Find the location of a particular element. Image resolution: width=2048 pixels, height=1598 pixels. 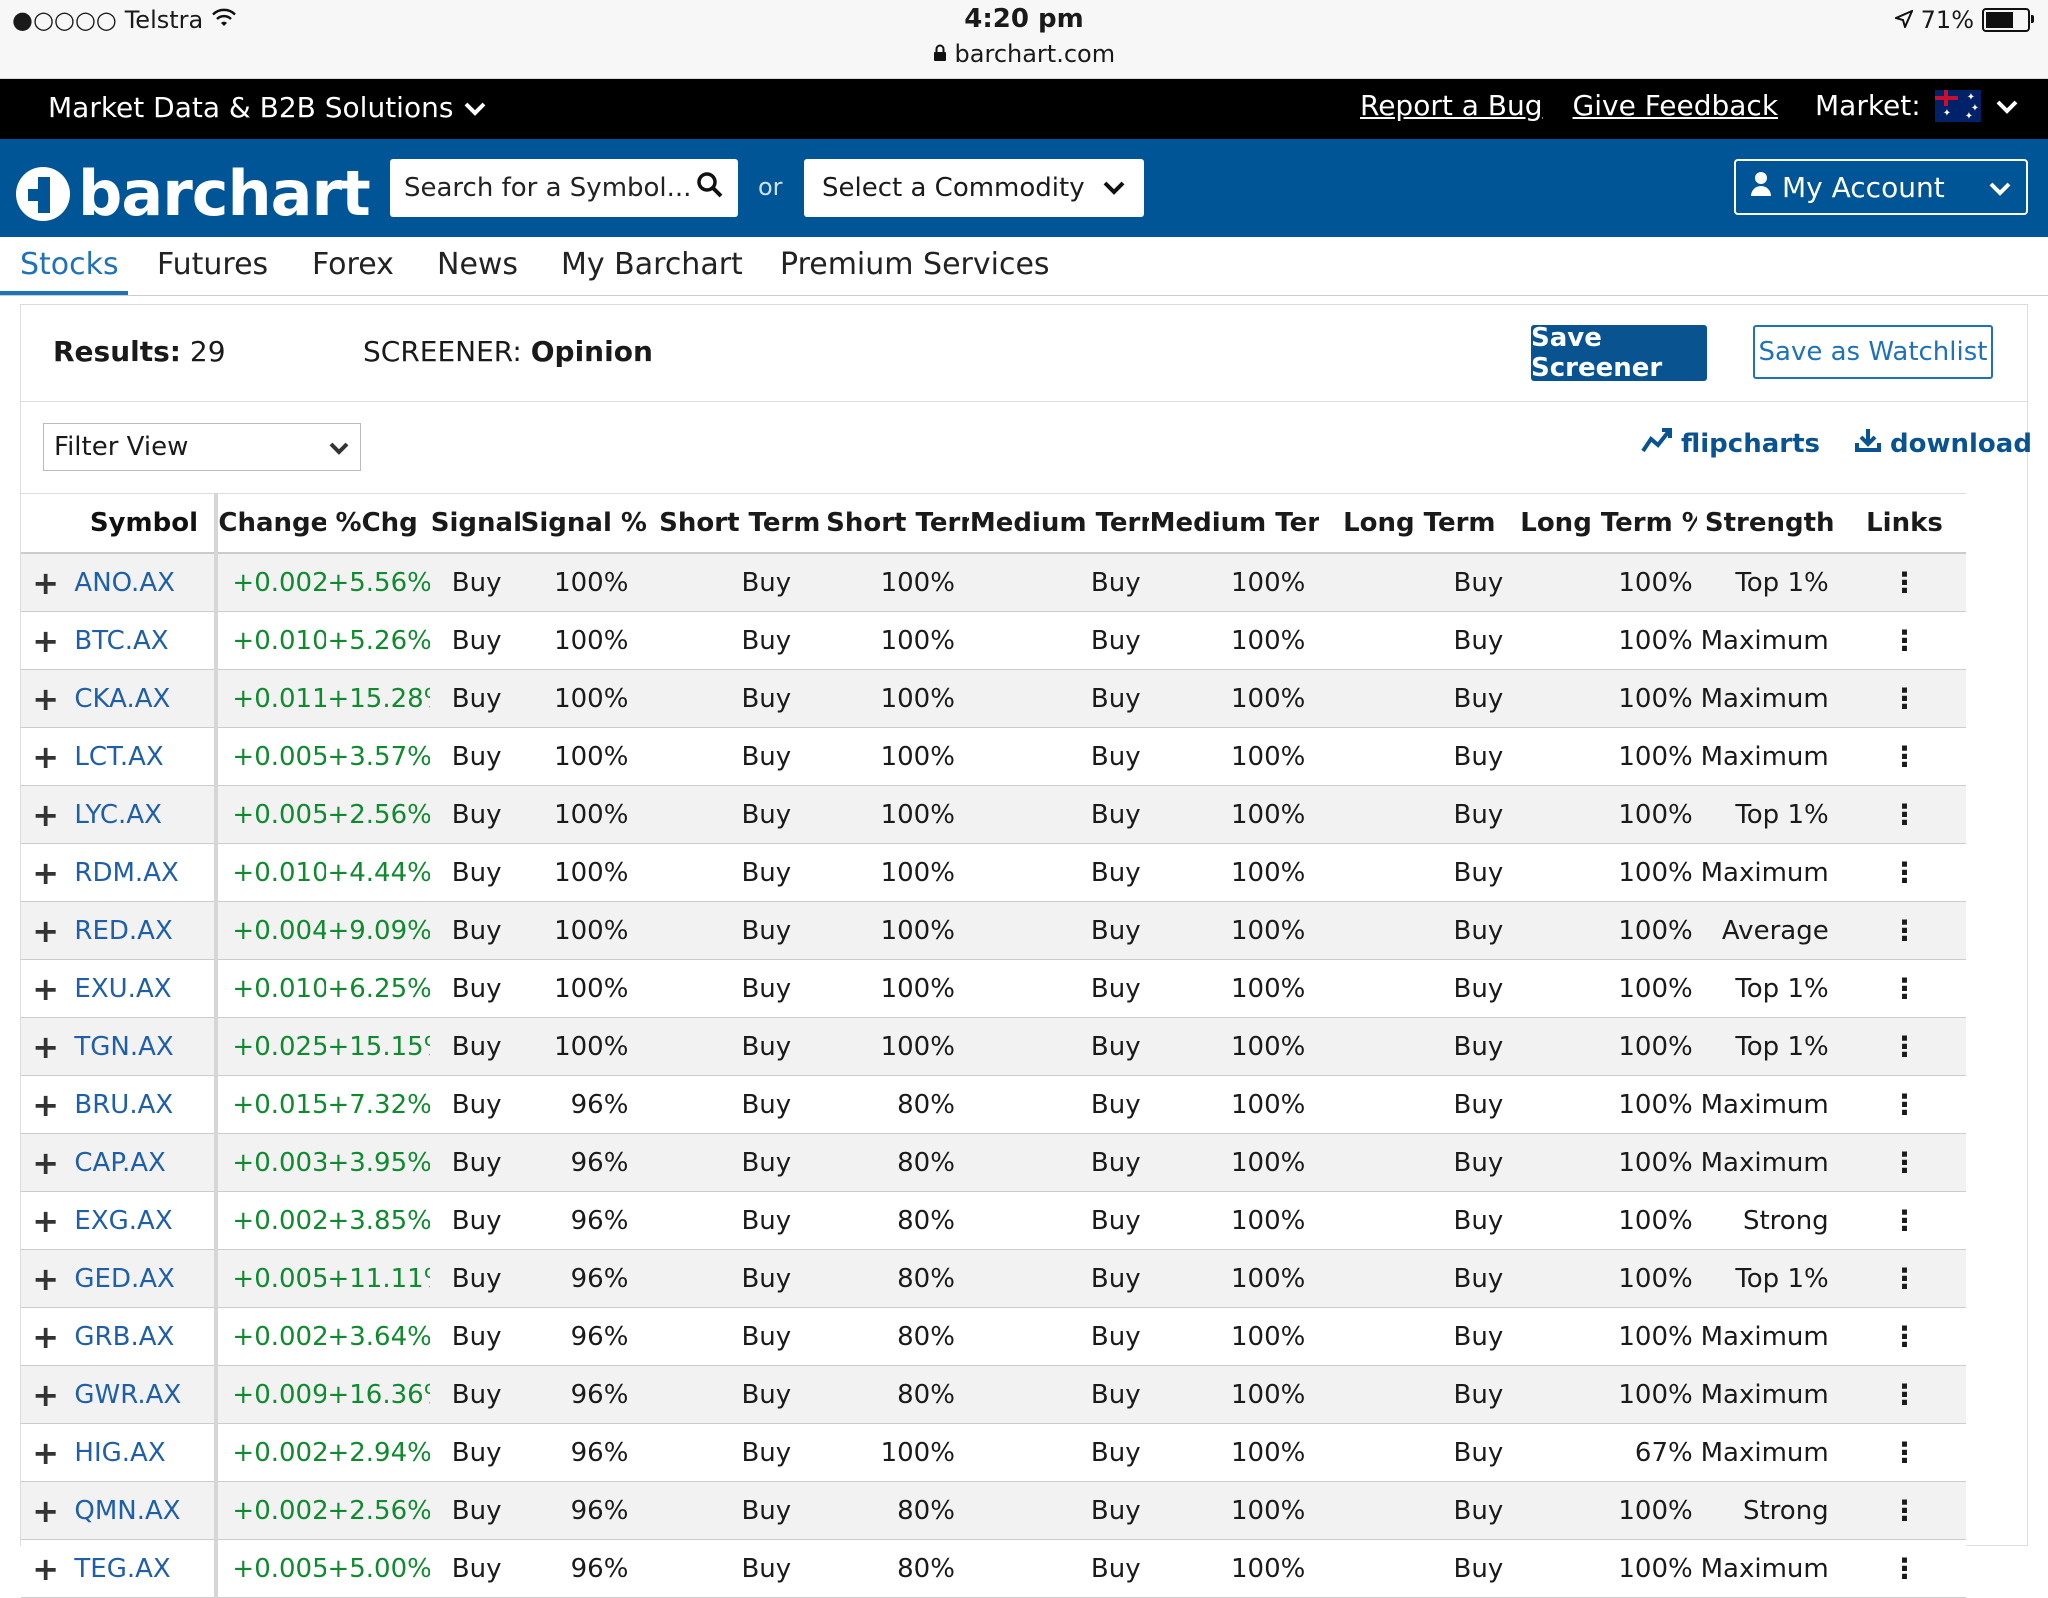

barchart-logo: barchart is located at coordinates (193, 193).